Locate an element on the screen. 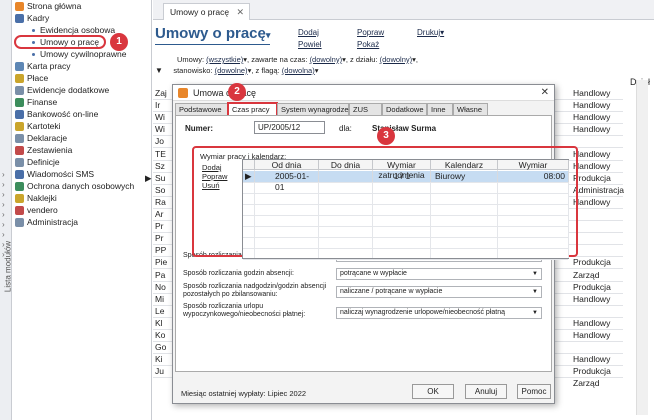  sidebar-item: Kadry is located at coordinates (32, 18).